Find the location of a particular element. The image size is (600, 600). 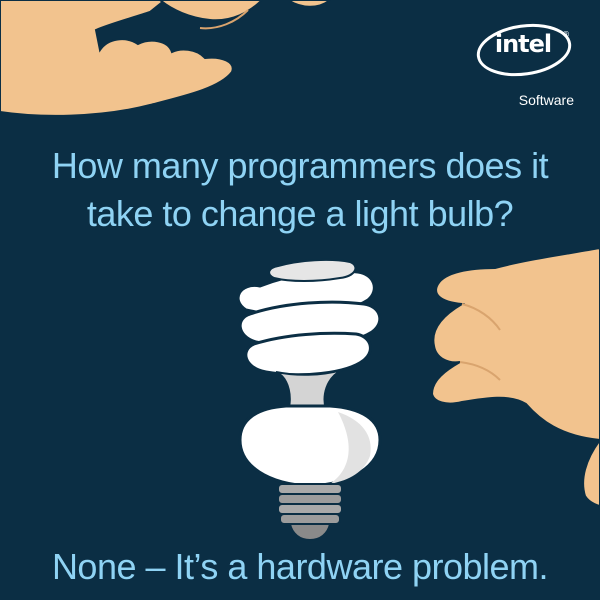

hand-top-icon is located at coordinates (166, 58).